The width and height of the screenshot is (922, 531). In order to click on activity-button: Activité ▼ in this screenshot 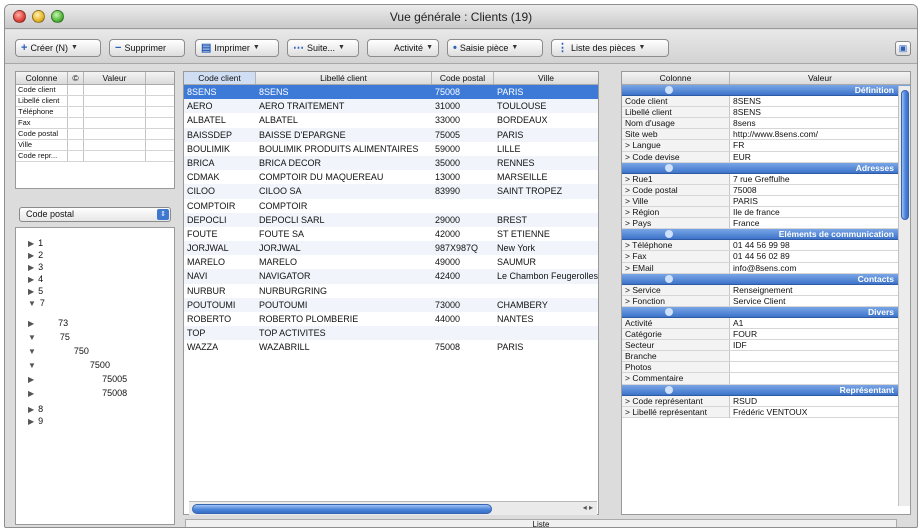, I will do `click(403, 48)`.